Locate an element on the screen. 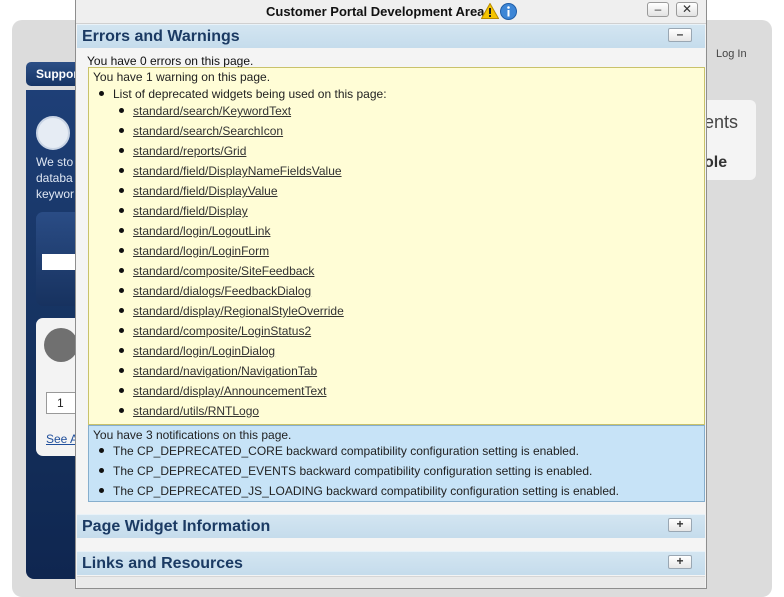 Image resolution: width=784 pixels, height=597 pixels. dialog-titlebar: Customer Portal Development Area – ✕ is located at coordinates (391, 12).